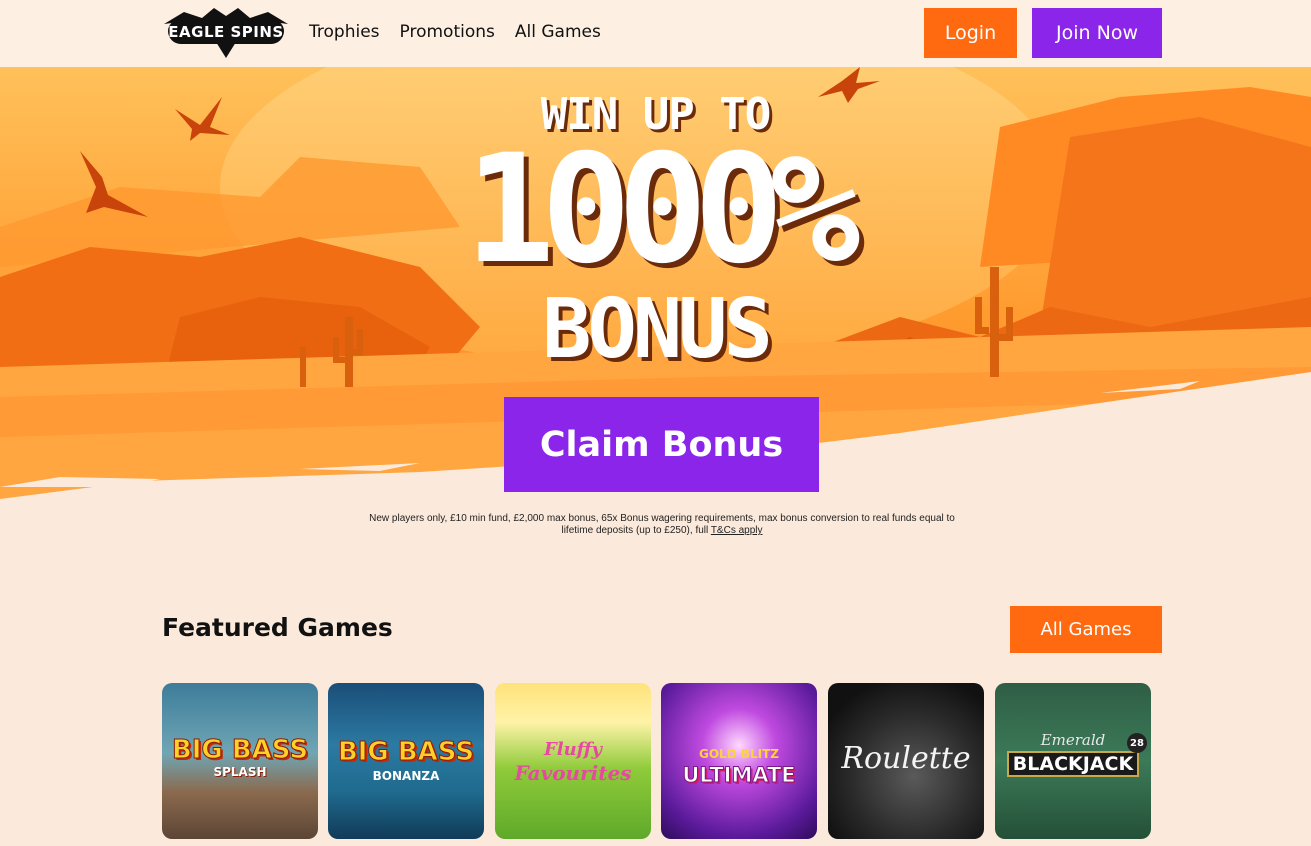  Describe the element at coordinates (447, 32) in the screenshot. I see `nav-promotions: Promotions` at that location.